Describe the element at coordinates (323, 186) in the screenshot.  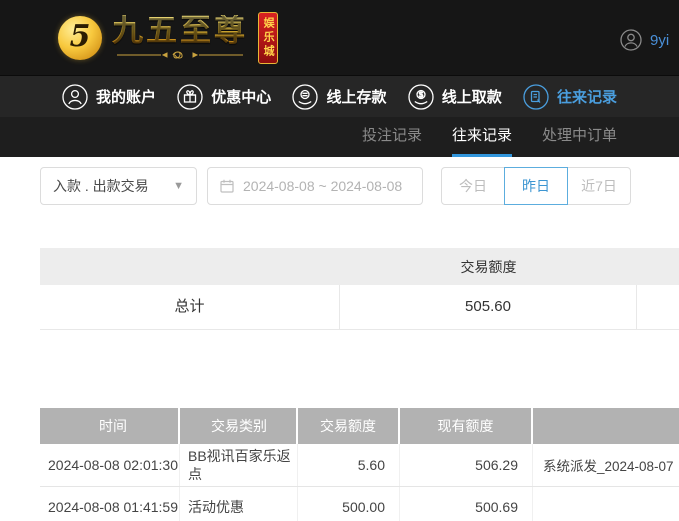
I see `date-range-value: 2024-08-08 ~ 2024-08-08` at that location.